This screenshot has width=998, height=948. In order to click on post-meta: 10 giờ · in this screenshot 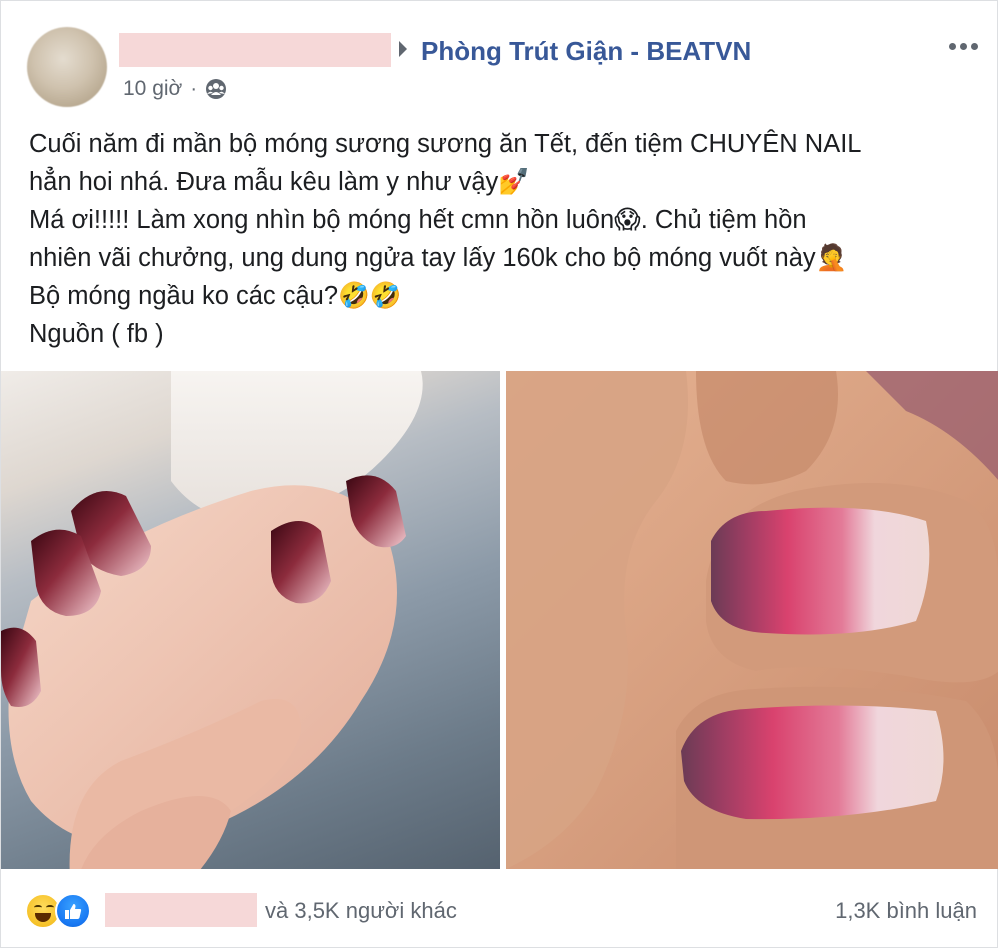, I will do `click(175, 89)`.